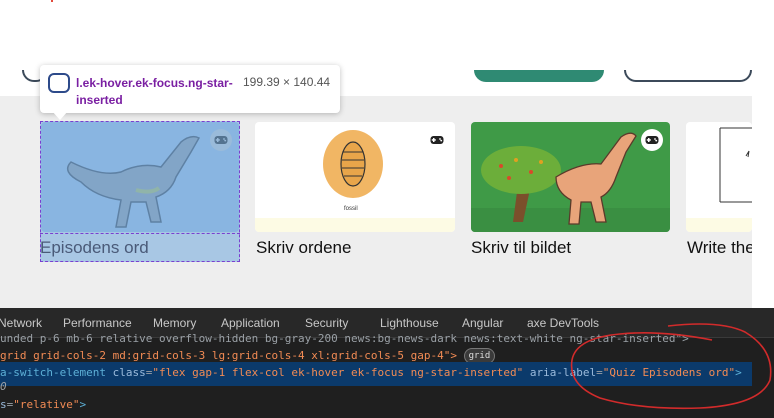 The height and width of the screenshot is (418, 774). What do you see at coordinates (763, 190) in the screenshot?
I see `scrollbar` at bounding box center [763, 190].